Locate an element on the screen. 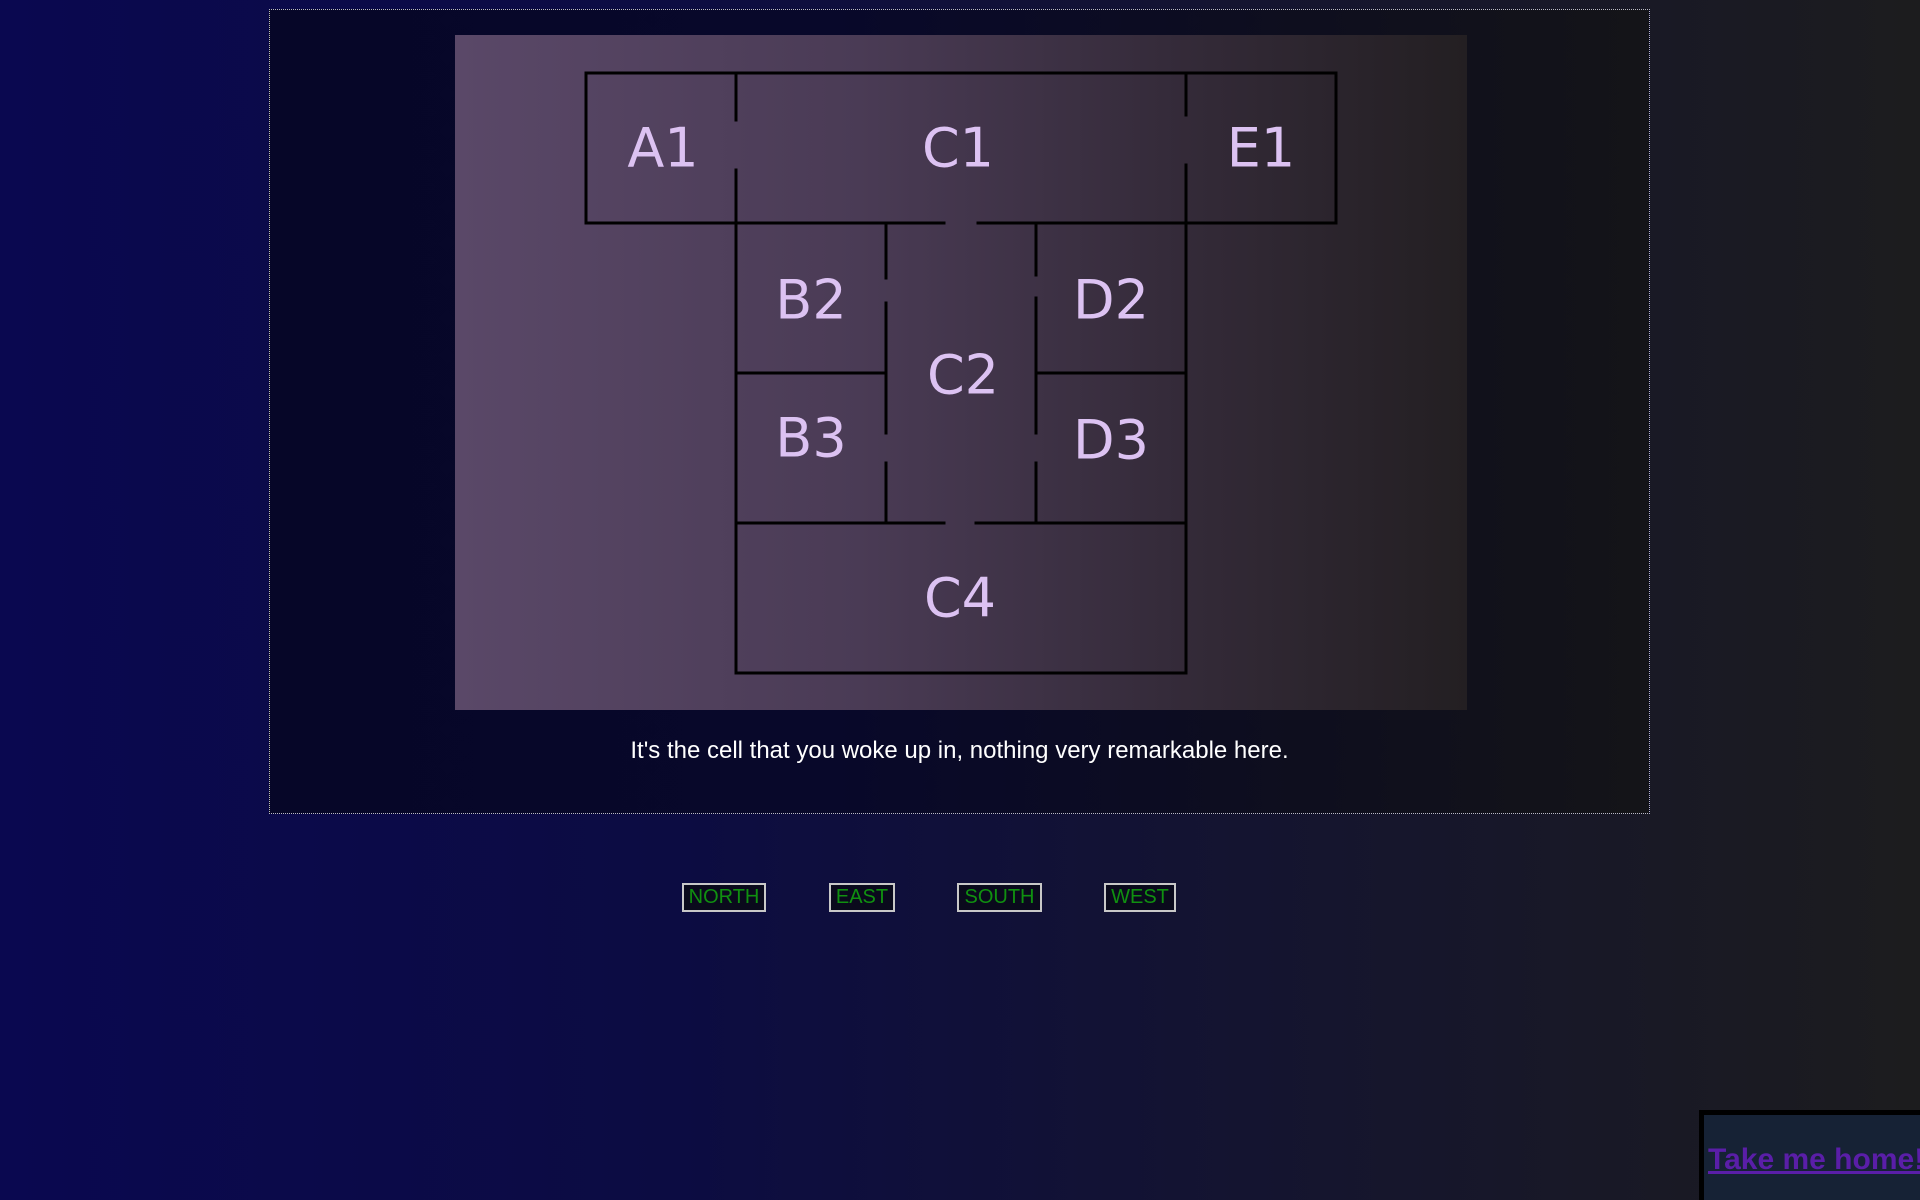  west-button: WEST is located at coordinates (1140, 897).